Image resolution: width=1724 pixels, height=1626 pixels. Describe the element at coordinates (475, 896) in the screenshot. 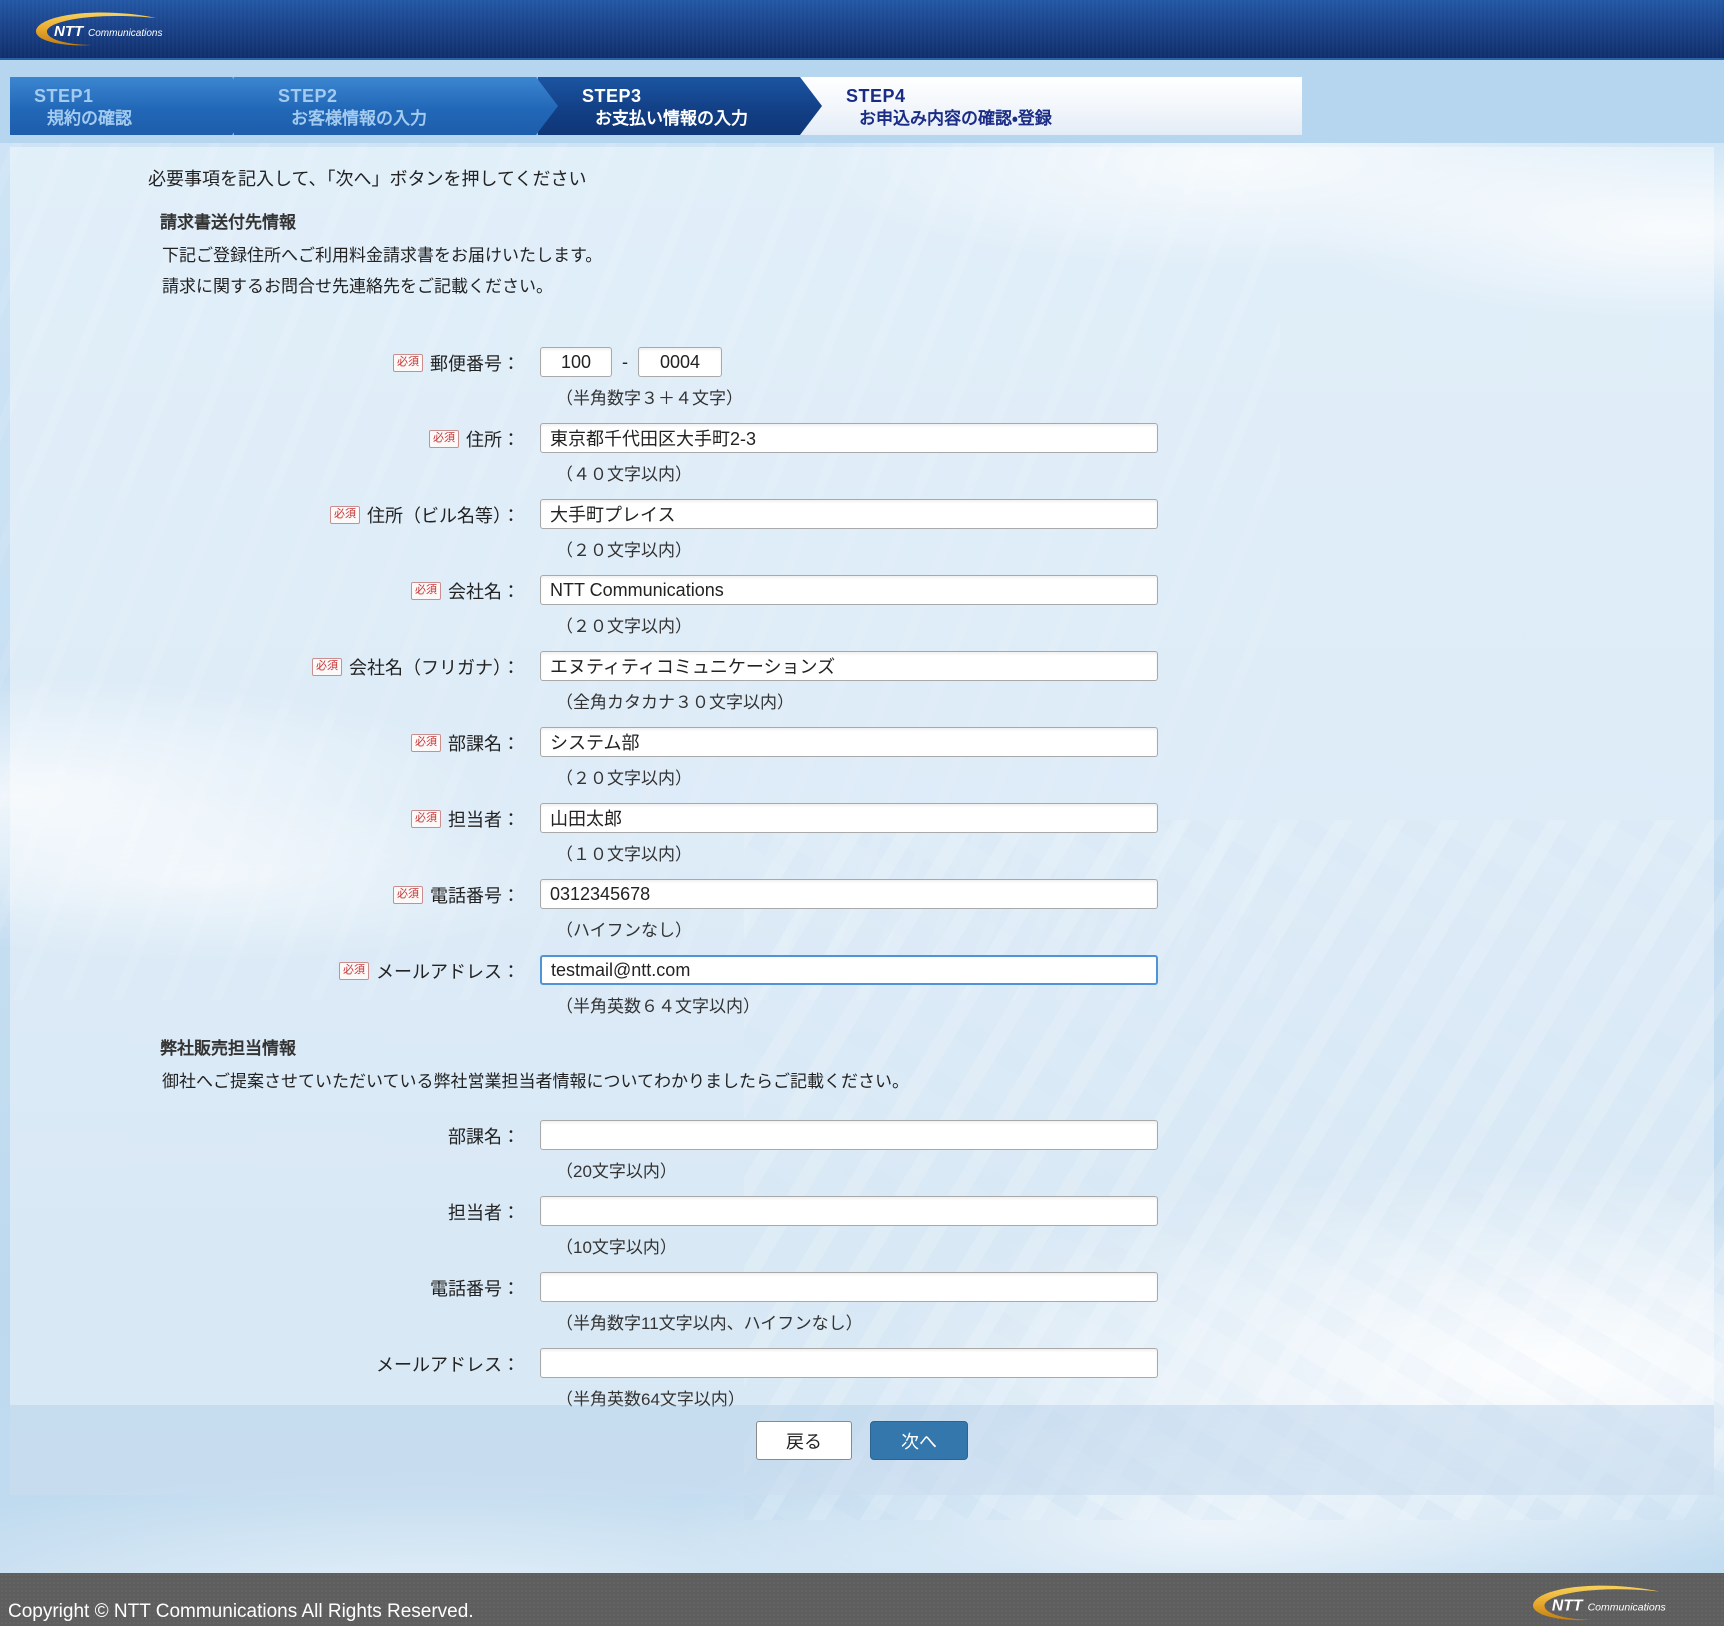

I see `billing-phone-label: 電話番号：` at that location.